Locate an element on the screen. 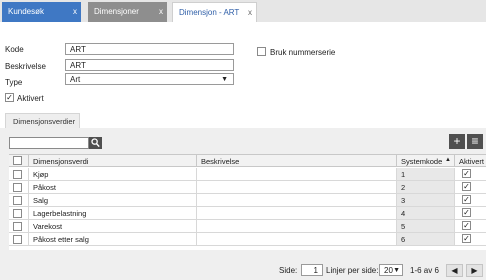  kode-value: ART is located at coordinates (78, 49).